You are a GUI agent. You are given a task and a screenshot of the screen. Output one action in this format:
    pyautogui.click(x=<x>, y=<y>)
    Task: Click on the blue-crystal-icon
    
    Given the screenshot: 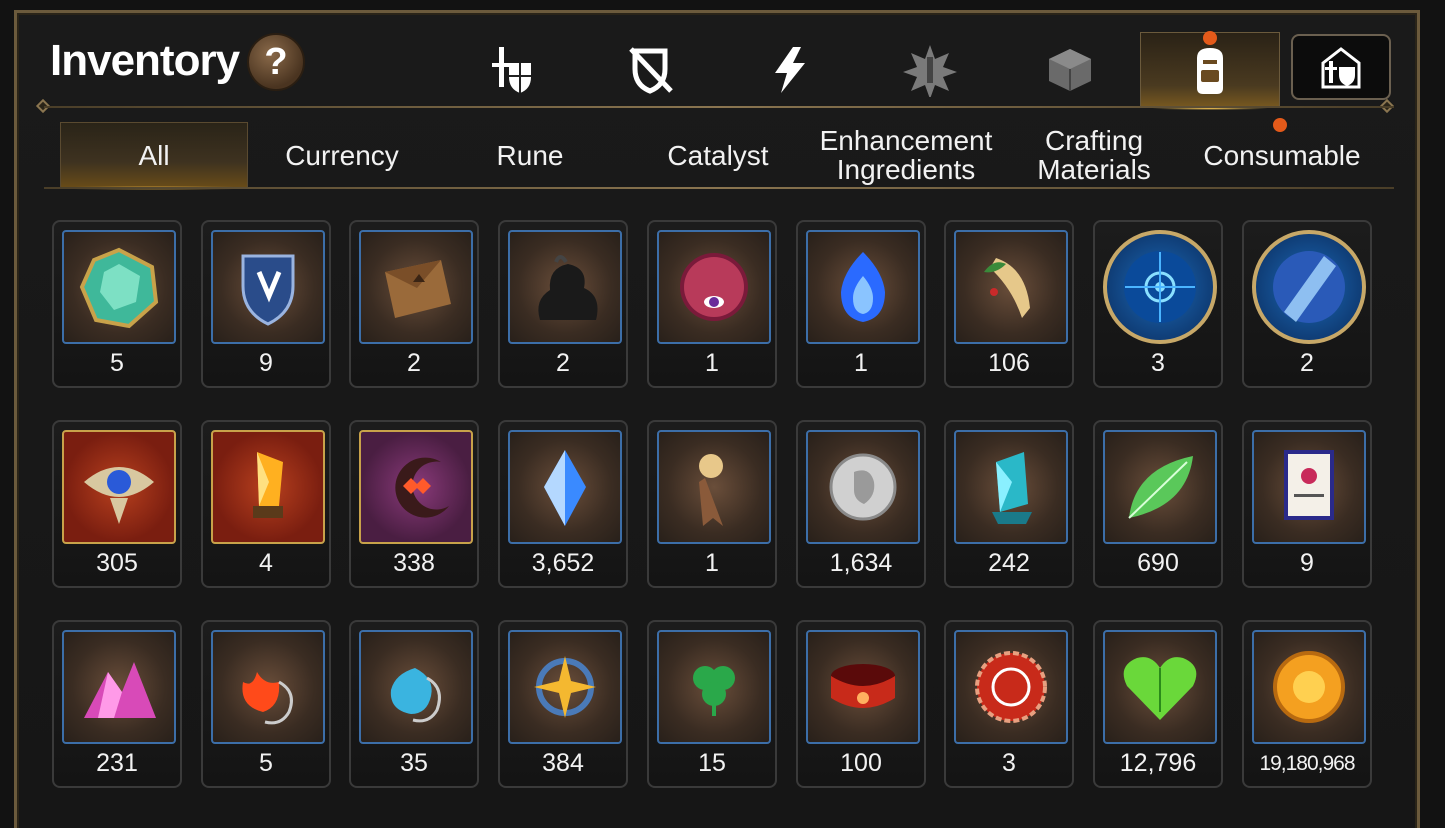 What is the action you would take?
    pyautogui.click(x=565, y=488)
    